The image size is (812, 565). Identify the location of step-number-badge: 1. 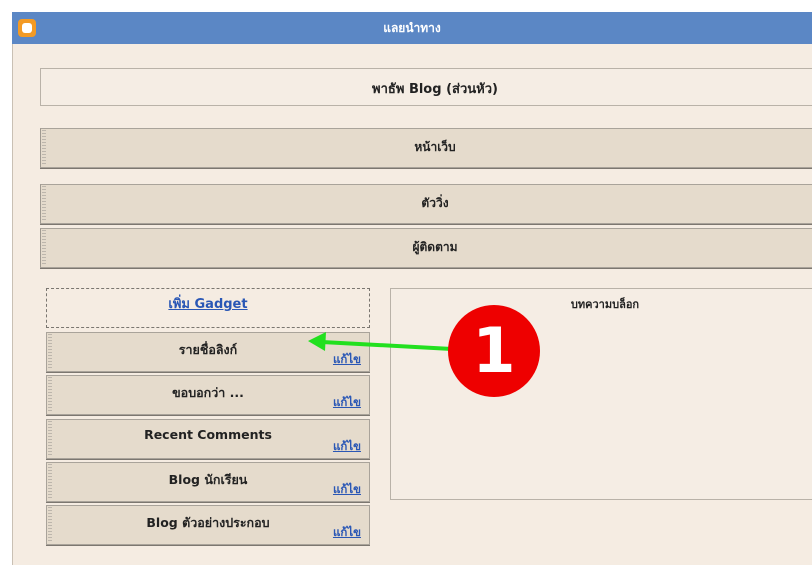
(494, 351).